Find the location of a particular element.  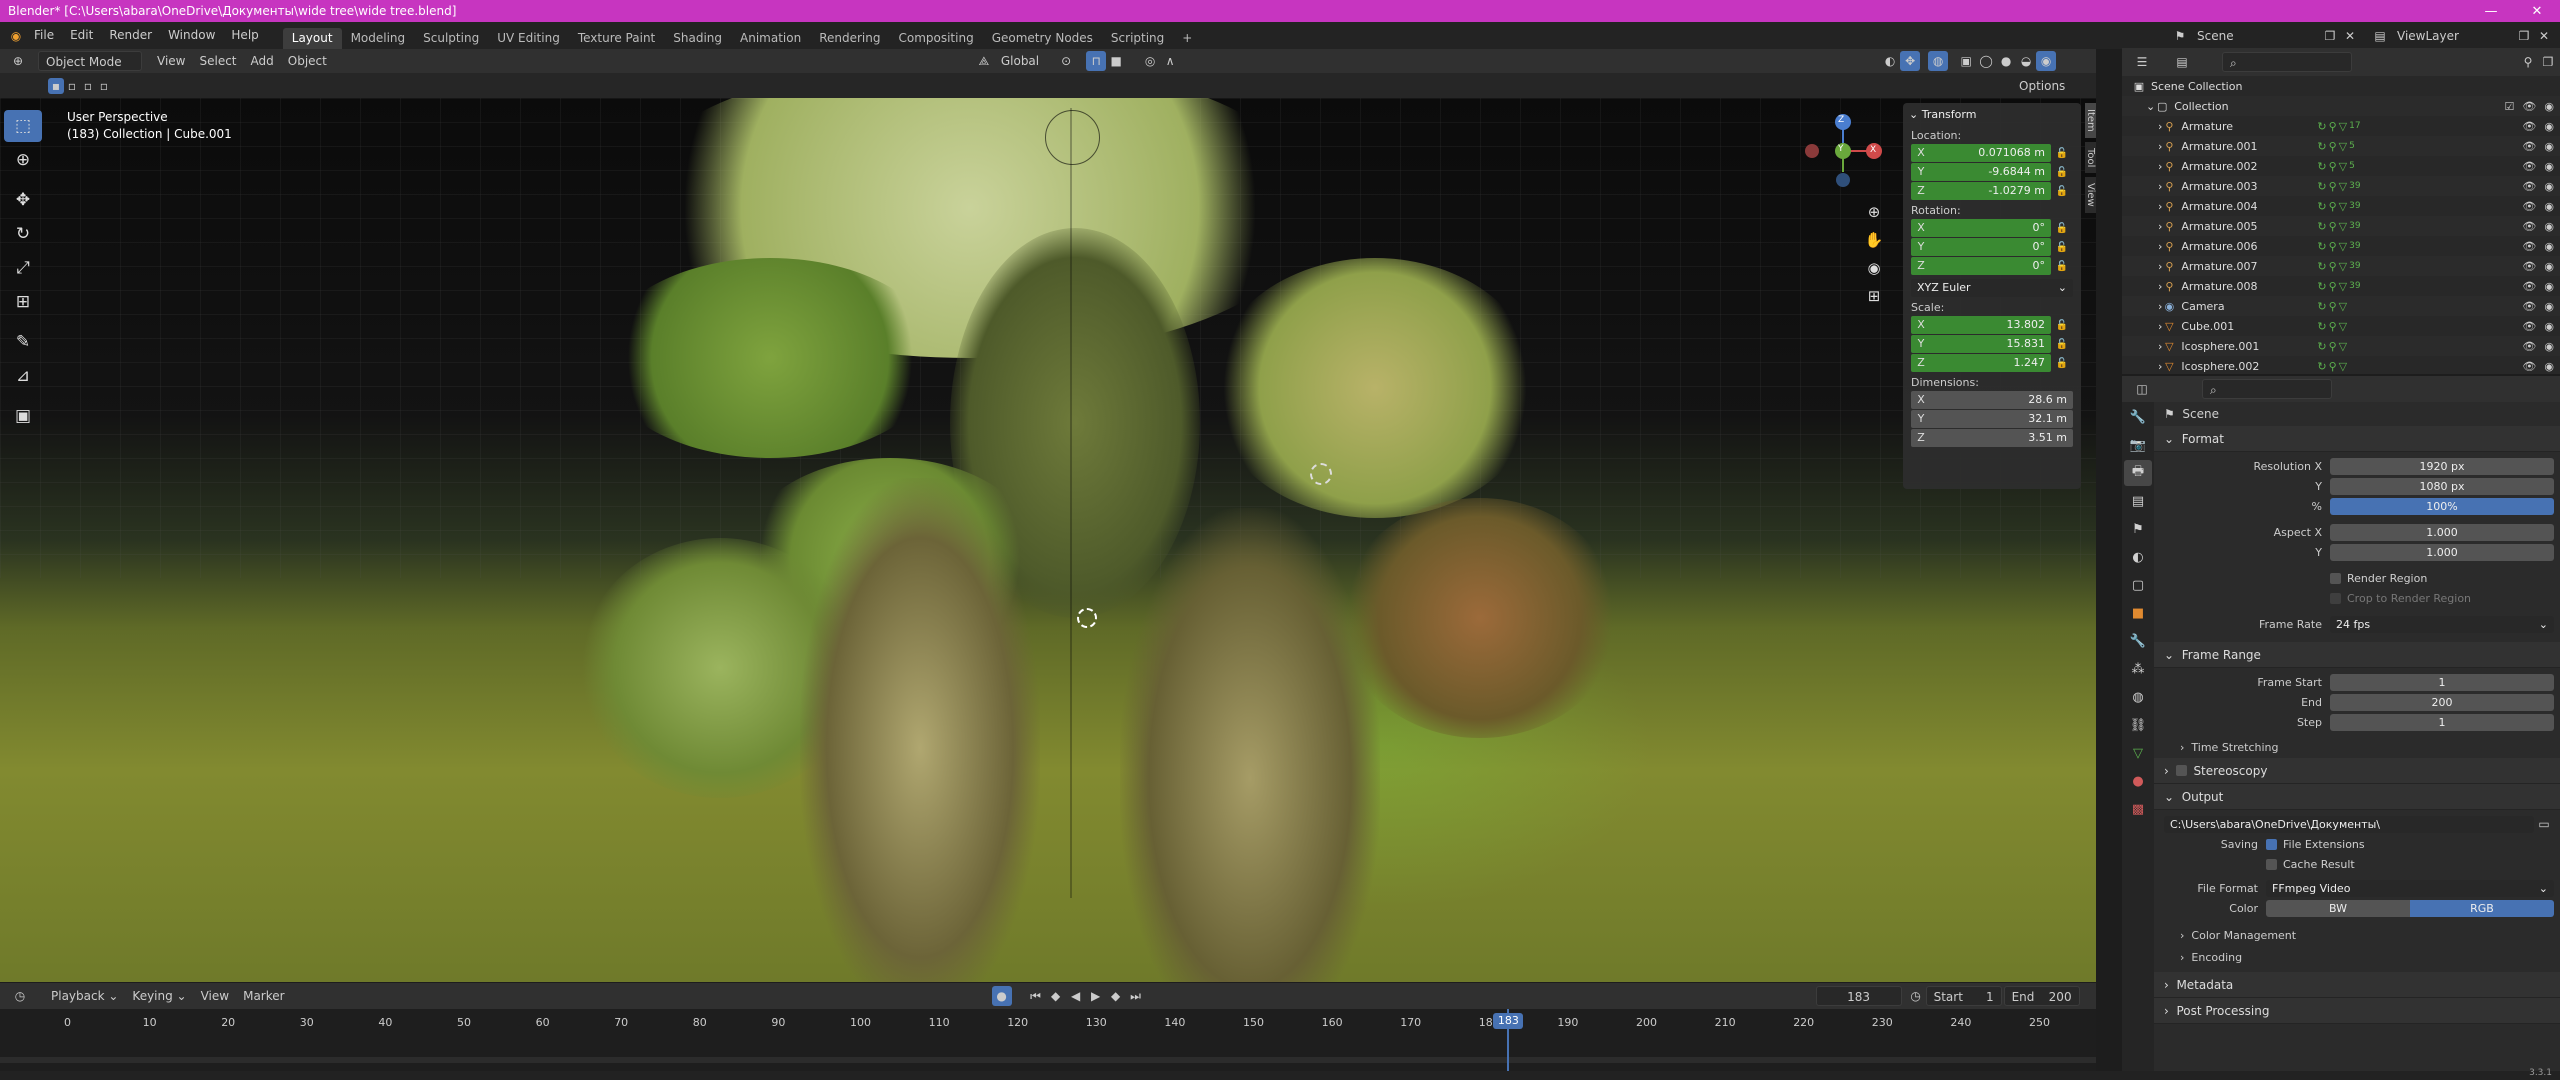

menu-select: Select is located at coordinates (217, 61).